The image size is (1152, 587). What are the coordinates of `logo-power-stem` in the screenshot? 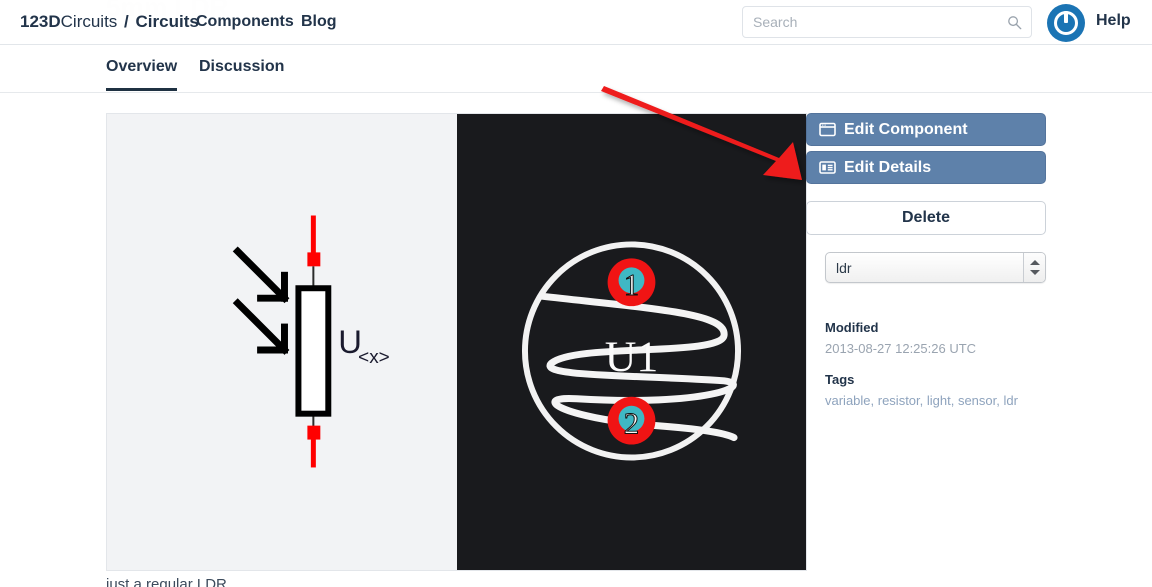 It's located at (1066, 17).